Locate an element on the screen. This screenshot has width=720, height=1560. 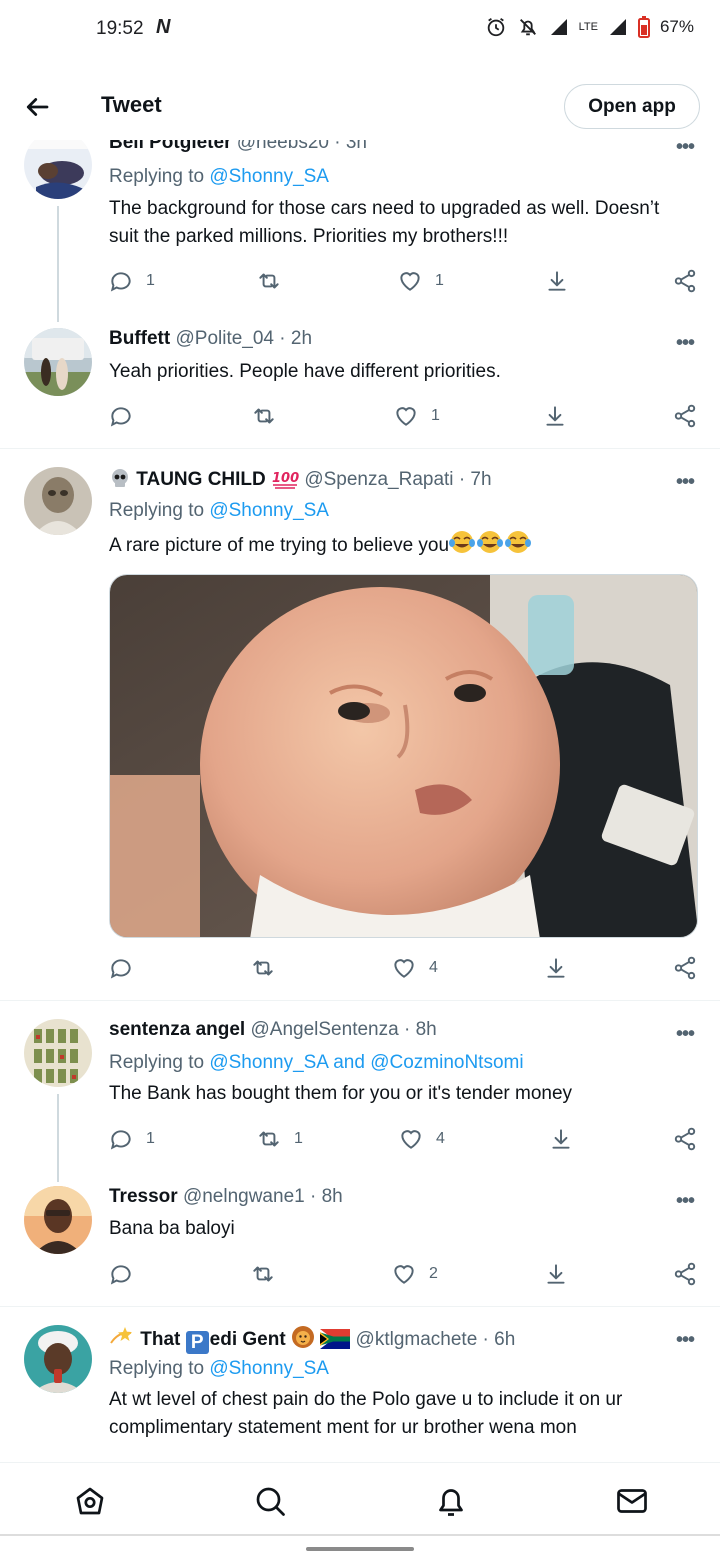
like-count: 1 is located at coordinates (435, 415).